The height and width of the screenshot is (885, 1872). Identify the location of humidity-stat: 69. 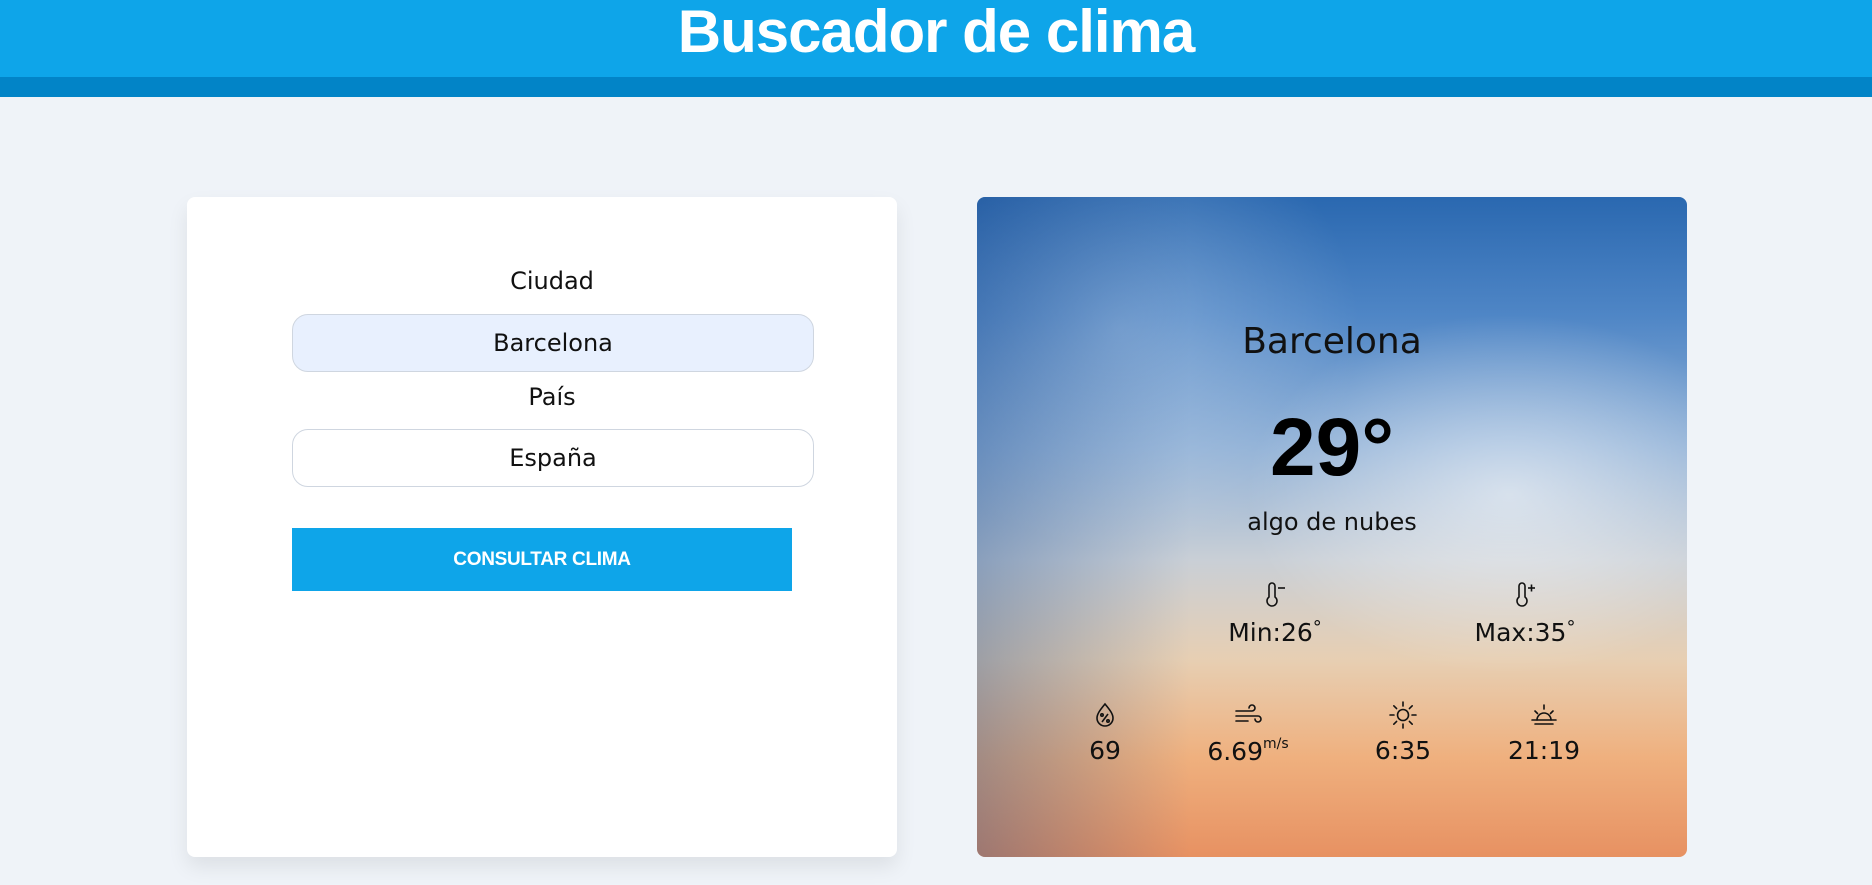
(1105, 732).